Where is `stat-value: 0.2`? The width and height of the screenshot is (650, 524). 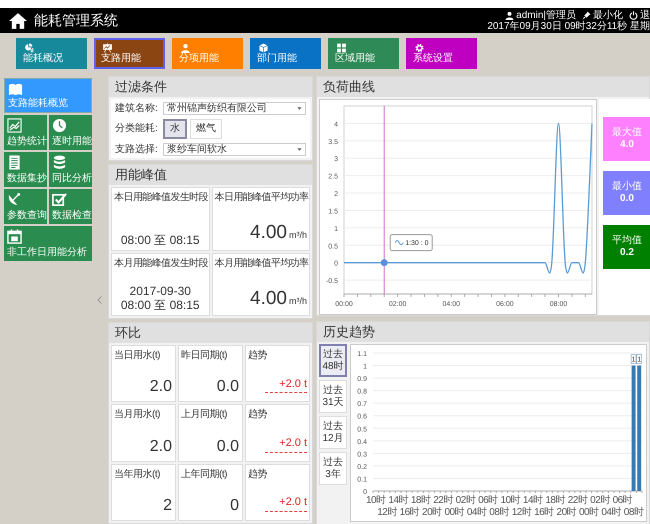
stat-value: 0.2 is located at coordinates (627, 253).